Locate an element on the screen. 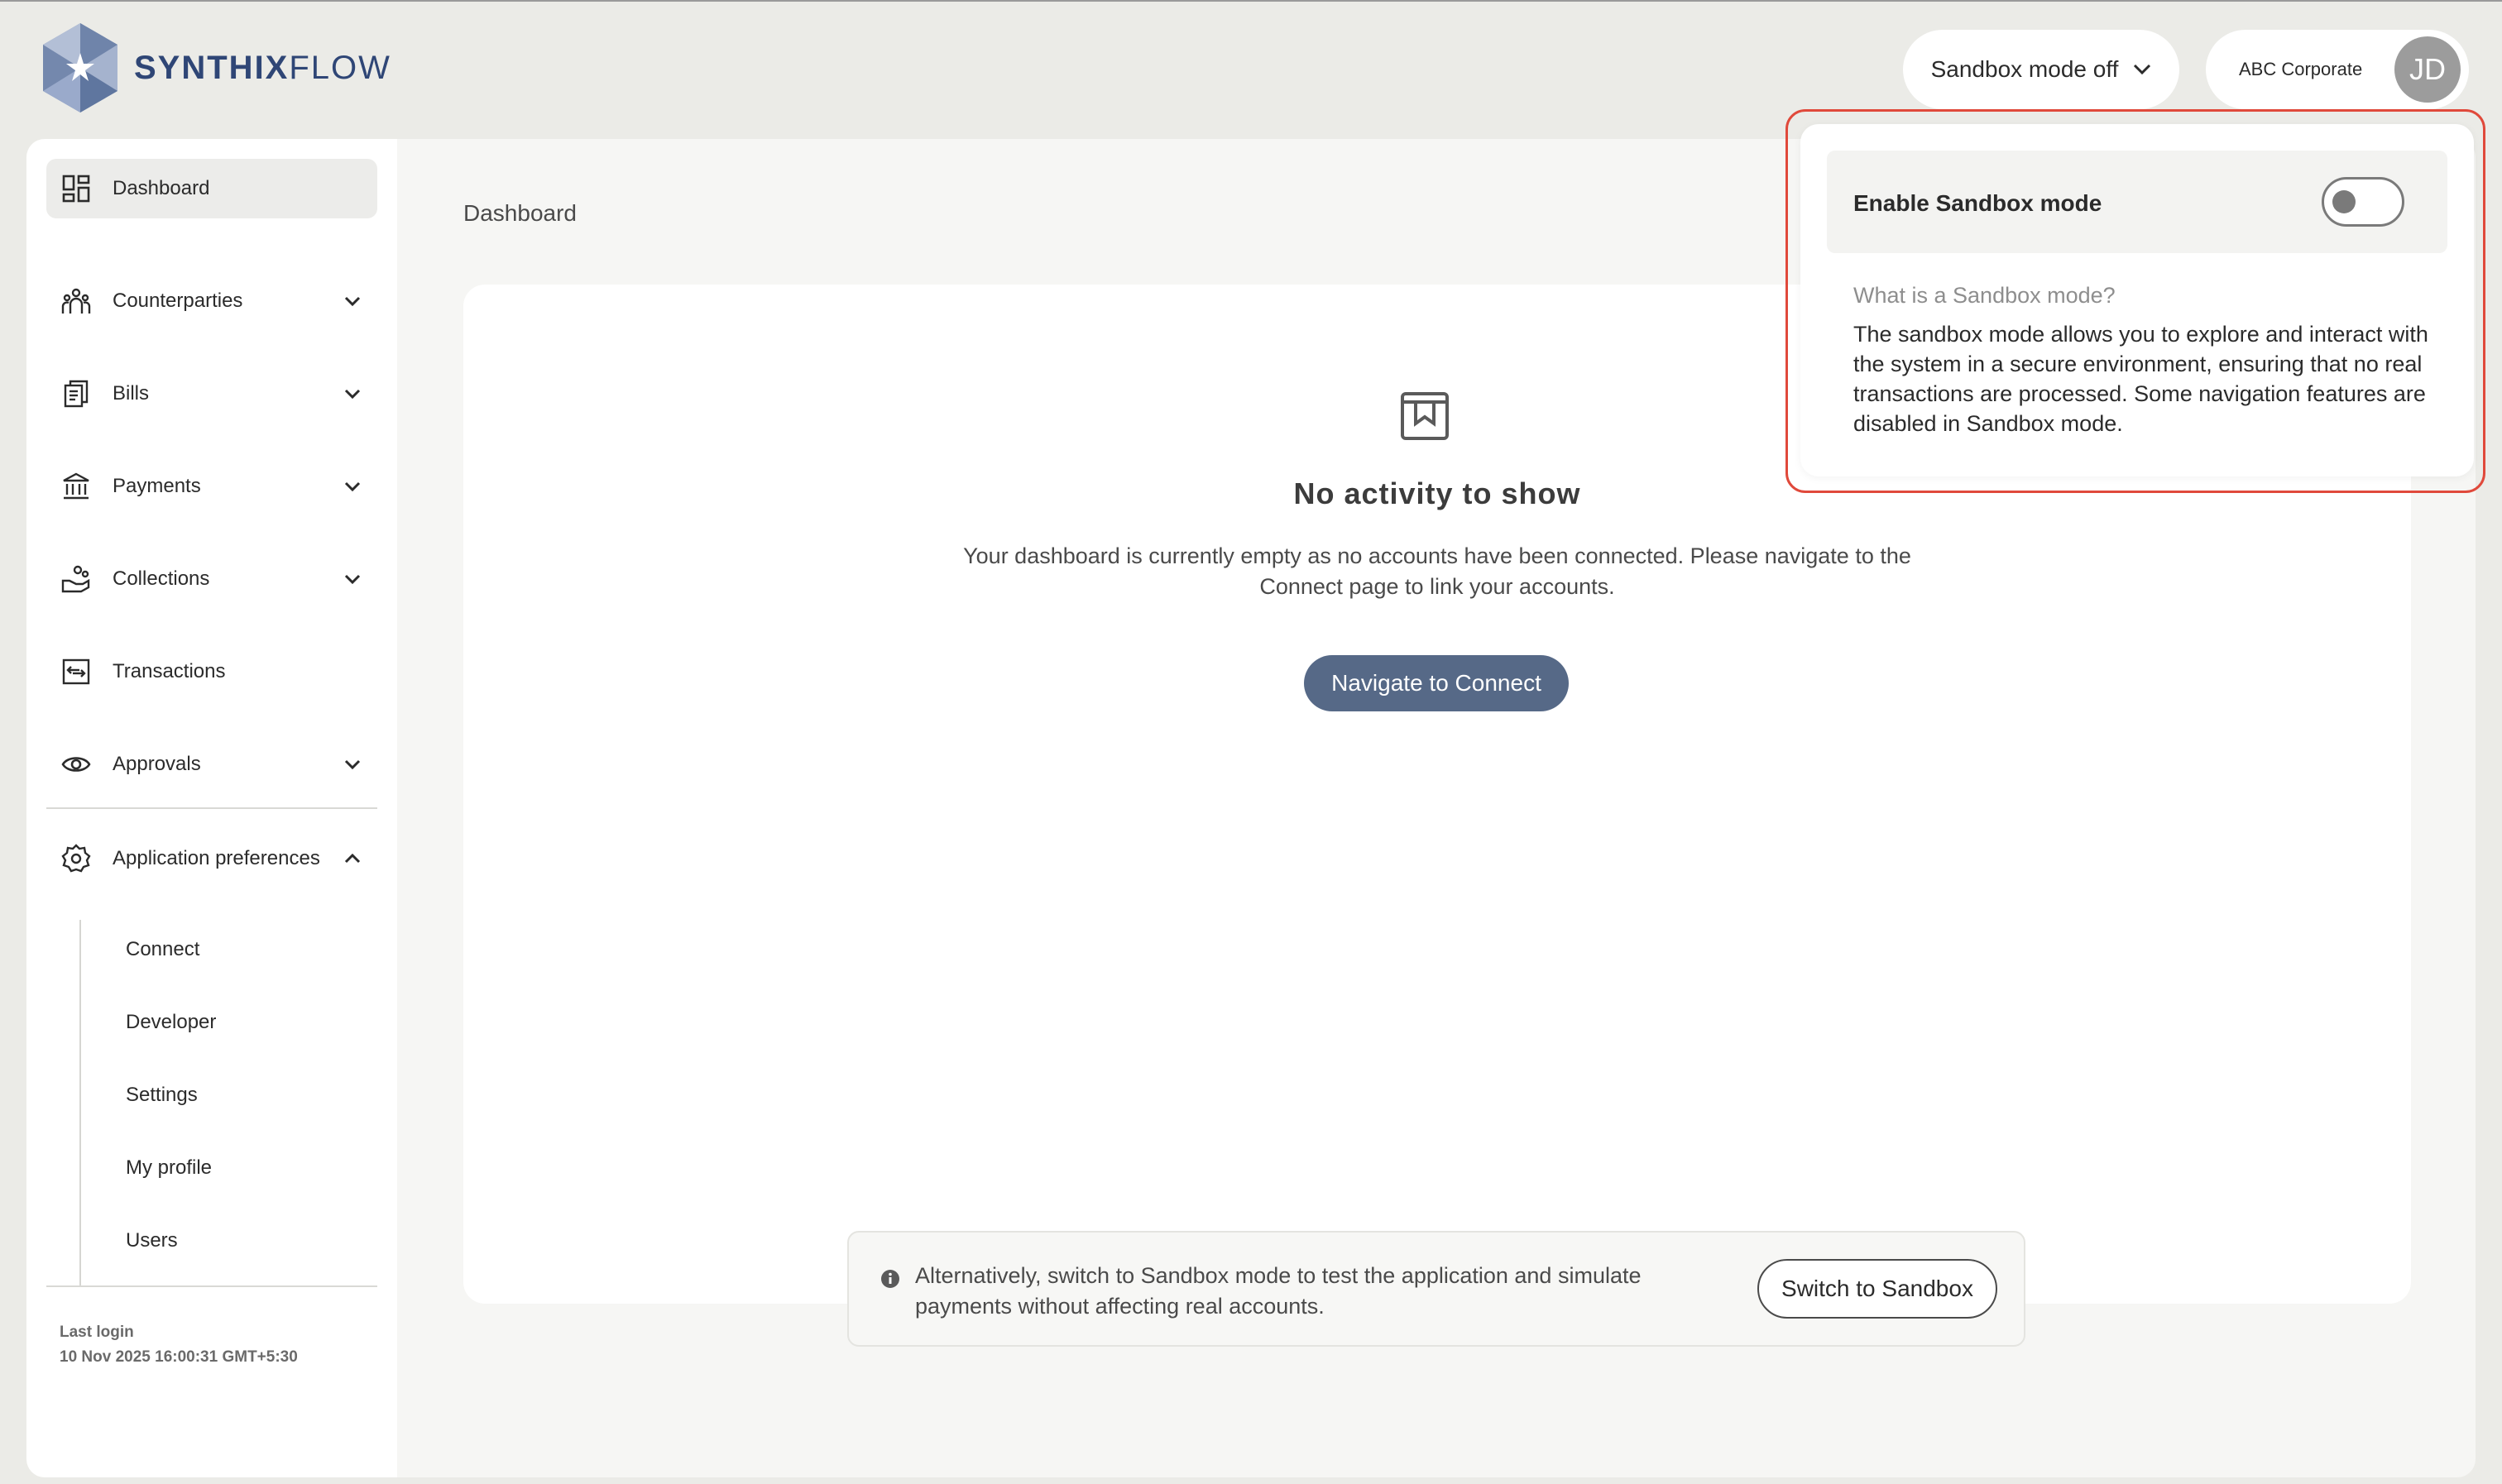 This screenshot has height=1484, width=2502. dashboard-icon is located at coordinates (76, 189).